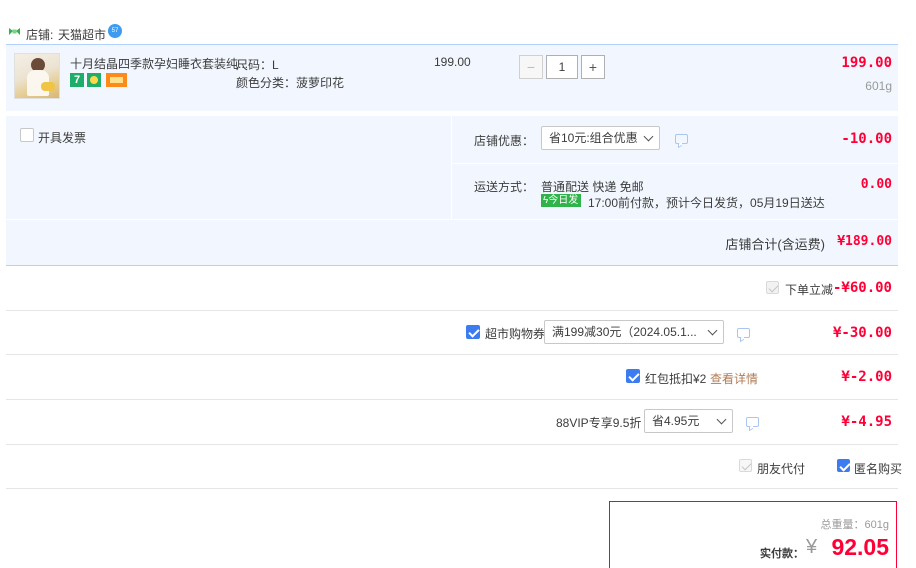 This screenshot has width=916, height=568. Describe the element at coordinates (876, 184) in the screenshot. I see `shipping-amount: 0.00` at that location.